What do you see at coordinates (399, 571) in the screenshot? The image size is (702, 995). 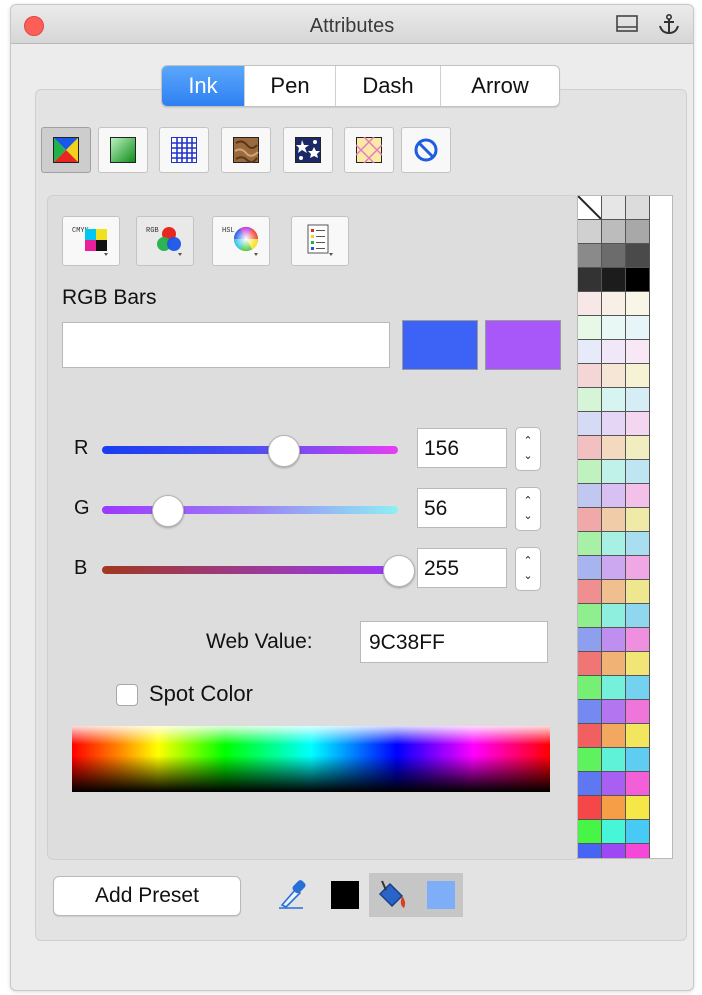 I see `b-slider-knob` at bounding box center [399, 571].